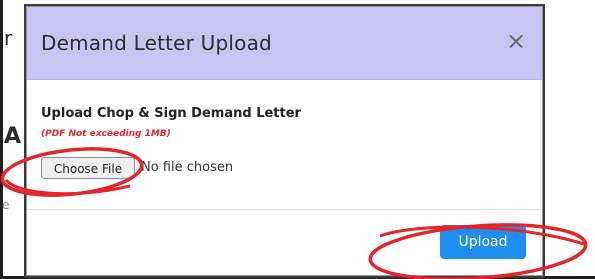  I want to click on close-button: ×, so click(516, 41).